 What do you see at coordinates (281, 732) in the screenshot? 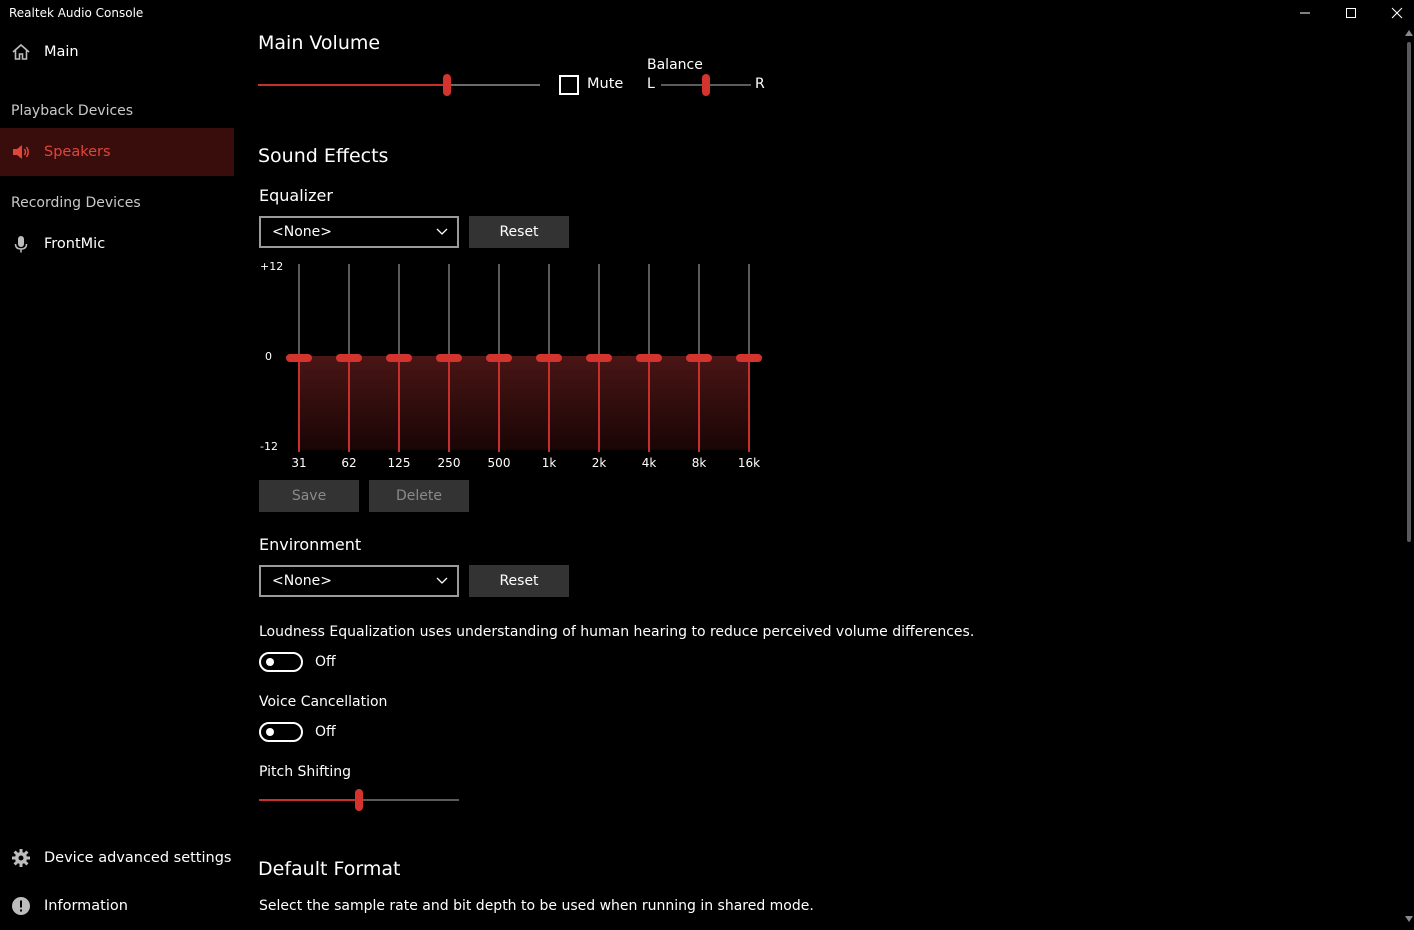
I see `voice-cancellation-toggle` at bounding box center [281, 732].